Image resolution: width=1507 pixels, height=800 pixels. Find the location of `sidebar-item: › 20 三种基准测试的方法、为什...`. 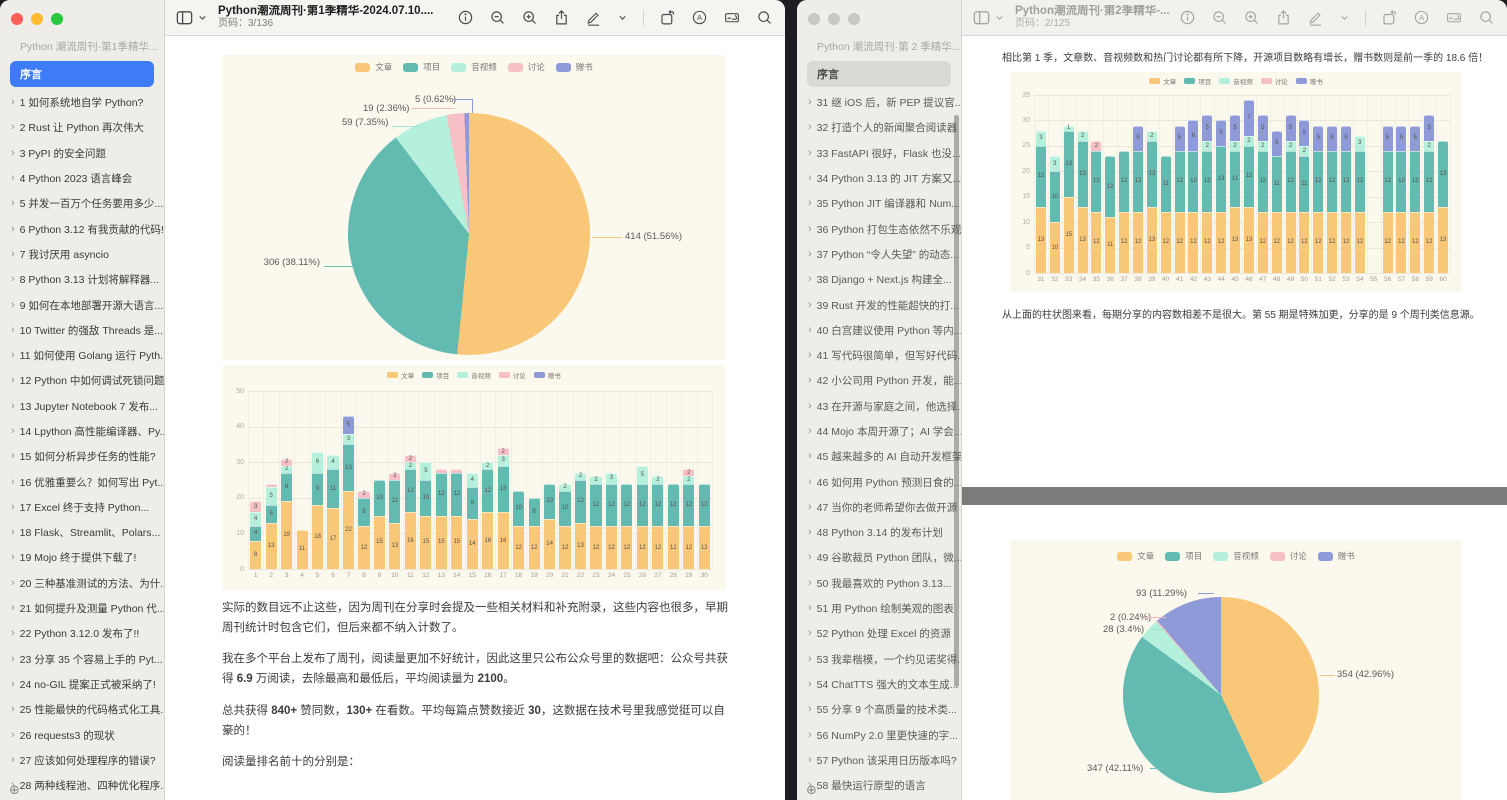

sidebar-item: › 20 三种基准测试的方法、为什... is located at coordinates (82, 583).